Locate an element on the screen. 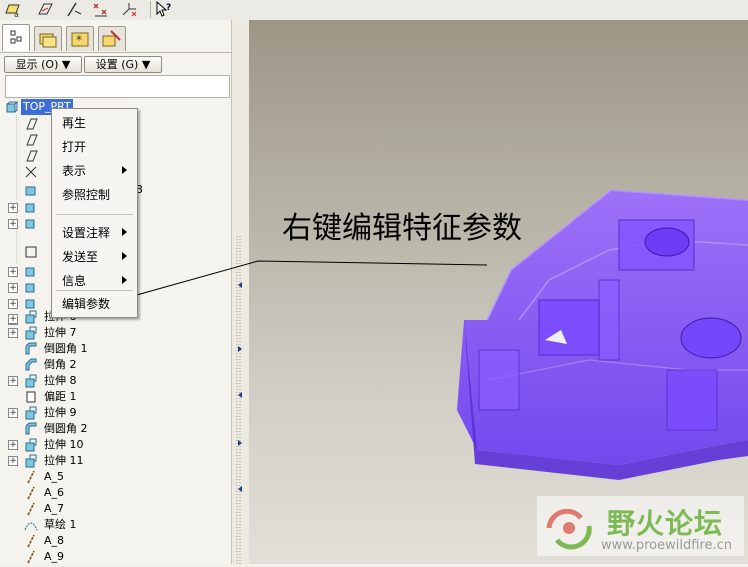 This screenshot has width=748, height=567. menu-item-send-to: 发送至 is located at coordinates (80, 256).